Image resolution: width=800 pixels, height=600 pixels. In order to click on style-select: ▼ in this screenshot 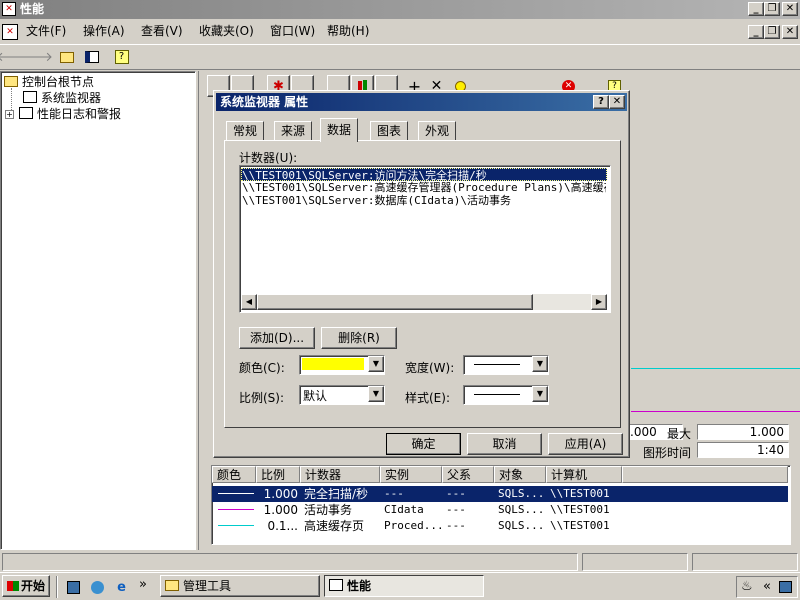, I will do `click(506, 395)`.